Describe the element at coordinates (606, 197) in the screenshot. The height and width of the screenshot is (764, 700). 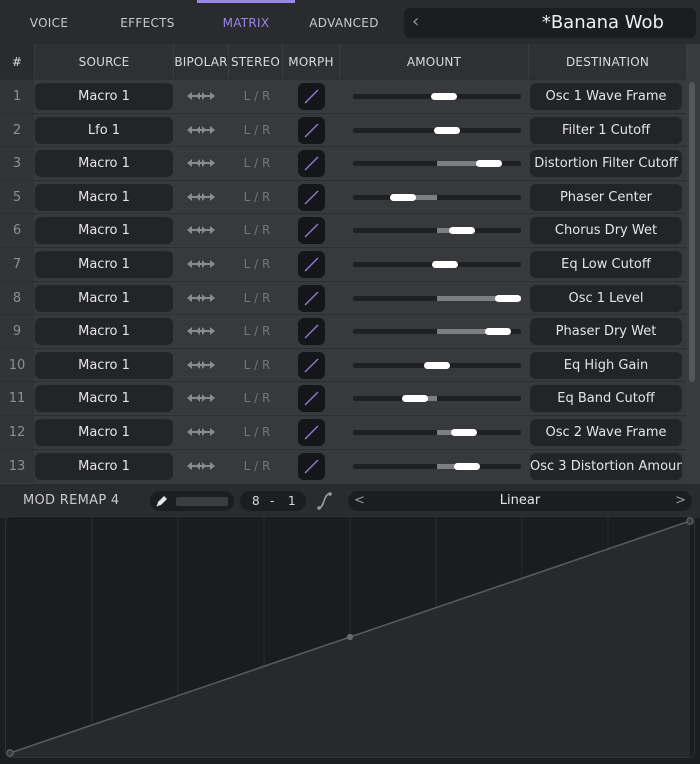
I see `destination-select: Phaser Center` at that location.